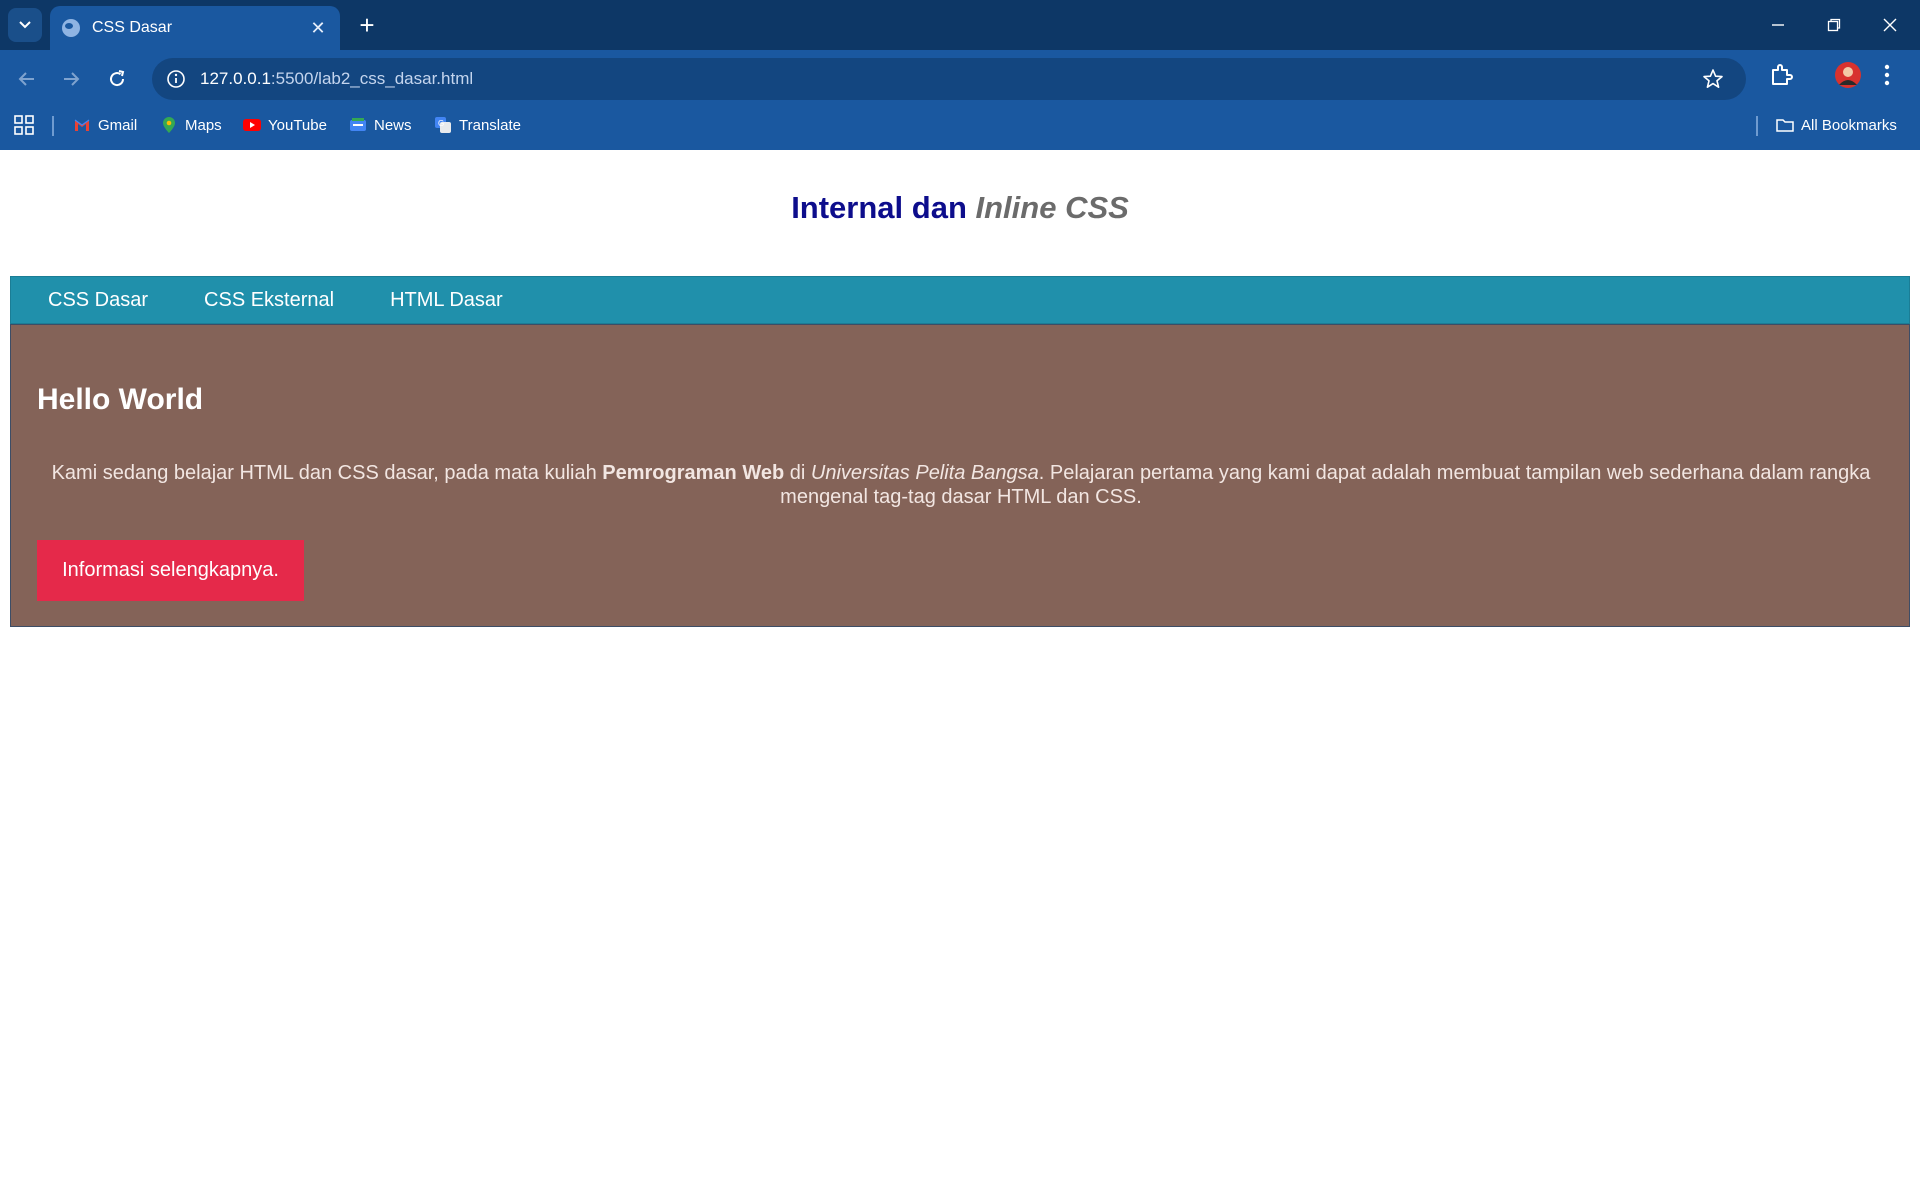  Describe the element at coordinates (960, 25) in the screenshot. I see `browser-tab-strip: CSS Dasar ✕ +` at that location.